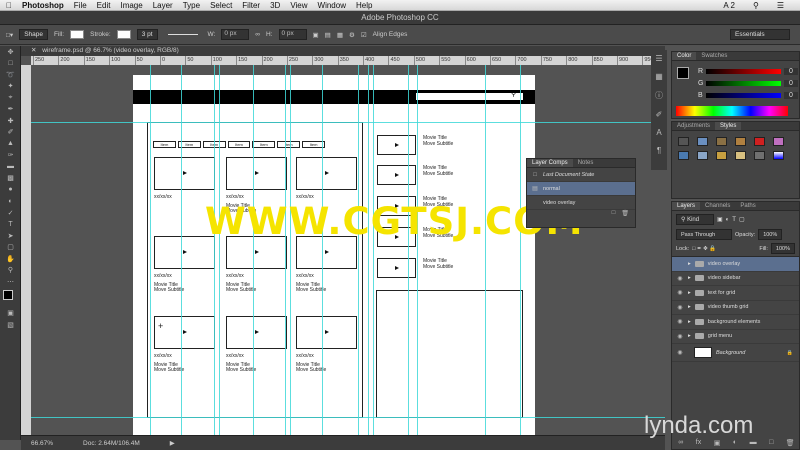 The image size is (800, 450). What do you see at coordinates (9, 35) in the screenshot?
I see `tool-preset-icon: □▾` at bounding box center [9, 35].